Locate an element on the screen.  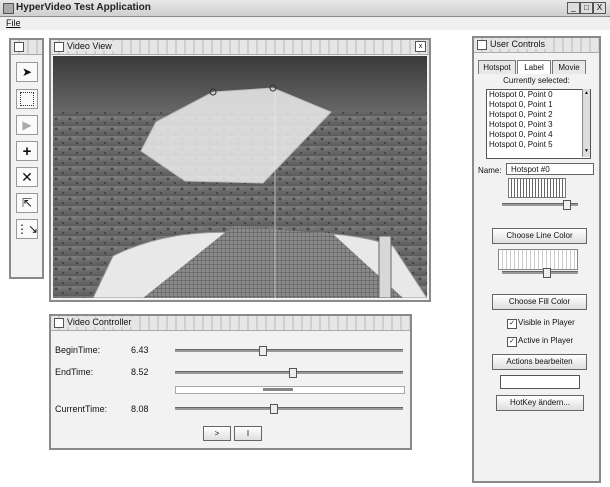
currently-selected-label: Currently selected: is located at coordinates (536, 80).